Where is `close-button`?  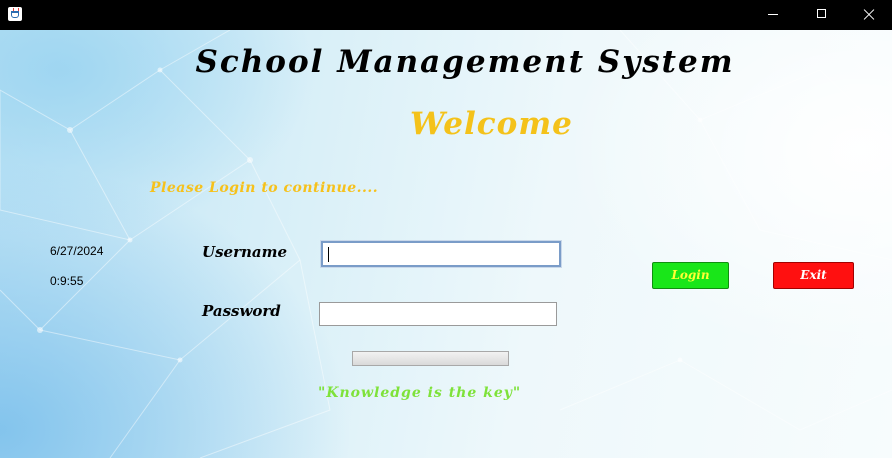
close-button is located at coordinates (869, 15).